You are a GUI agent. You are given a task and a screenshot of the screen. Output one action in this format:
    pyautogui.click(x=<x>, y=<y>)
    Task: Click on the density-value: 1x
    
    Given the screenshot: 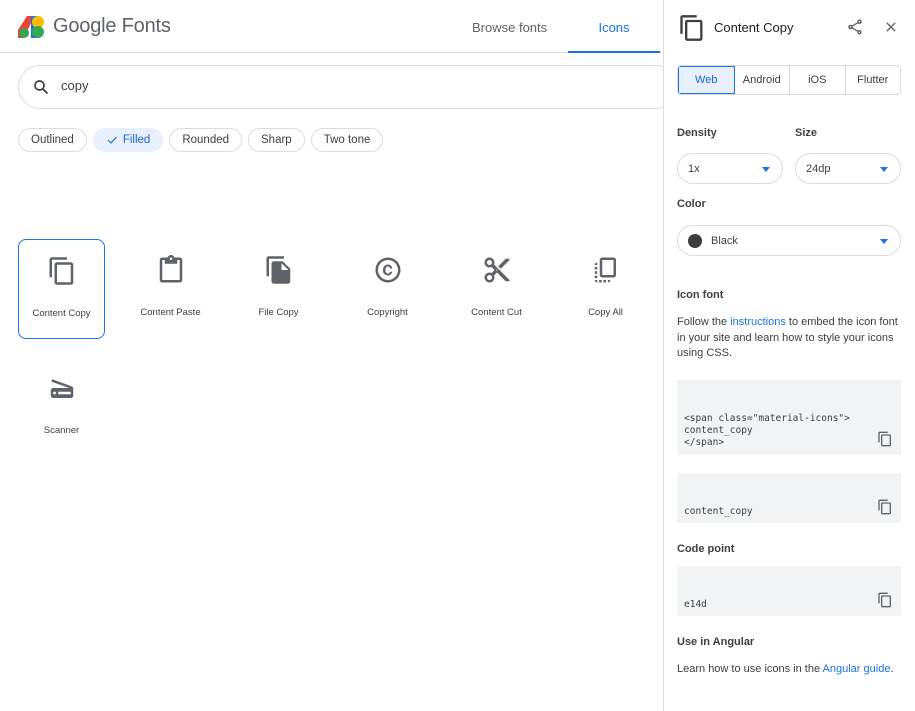 What is the action you would take?
    pyautogui.click(x=694, y=168)
    